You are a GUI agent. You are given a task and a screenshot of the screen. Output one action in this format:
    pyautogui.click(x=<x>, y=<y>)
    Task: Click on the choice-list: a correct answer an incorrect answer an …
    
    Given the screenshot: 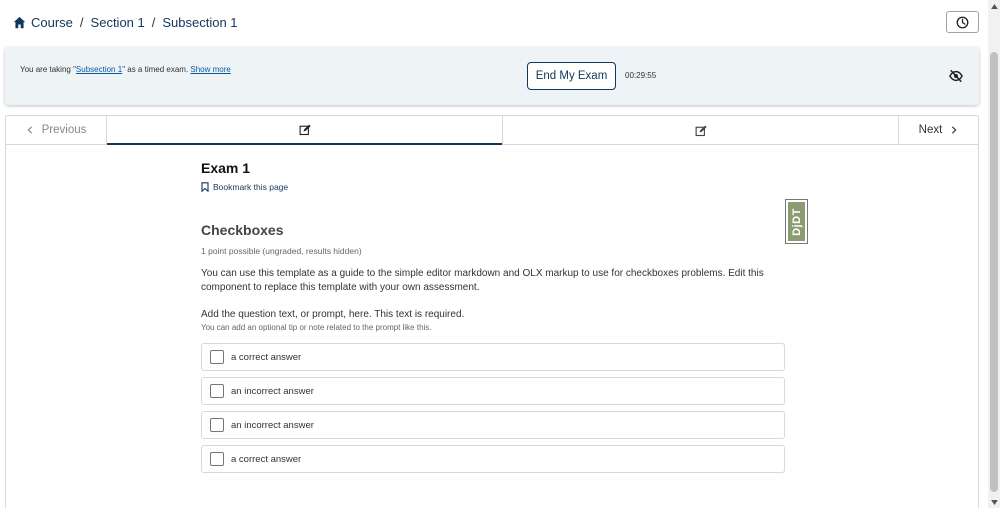 What is the action you would take?
    pyautogui.click(x=493, y=408)
    